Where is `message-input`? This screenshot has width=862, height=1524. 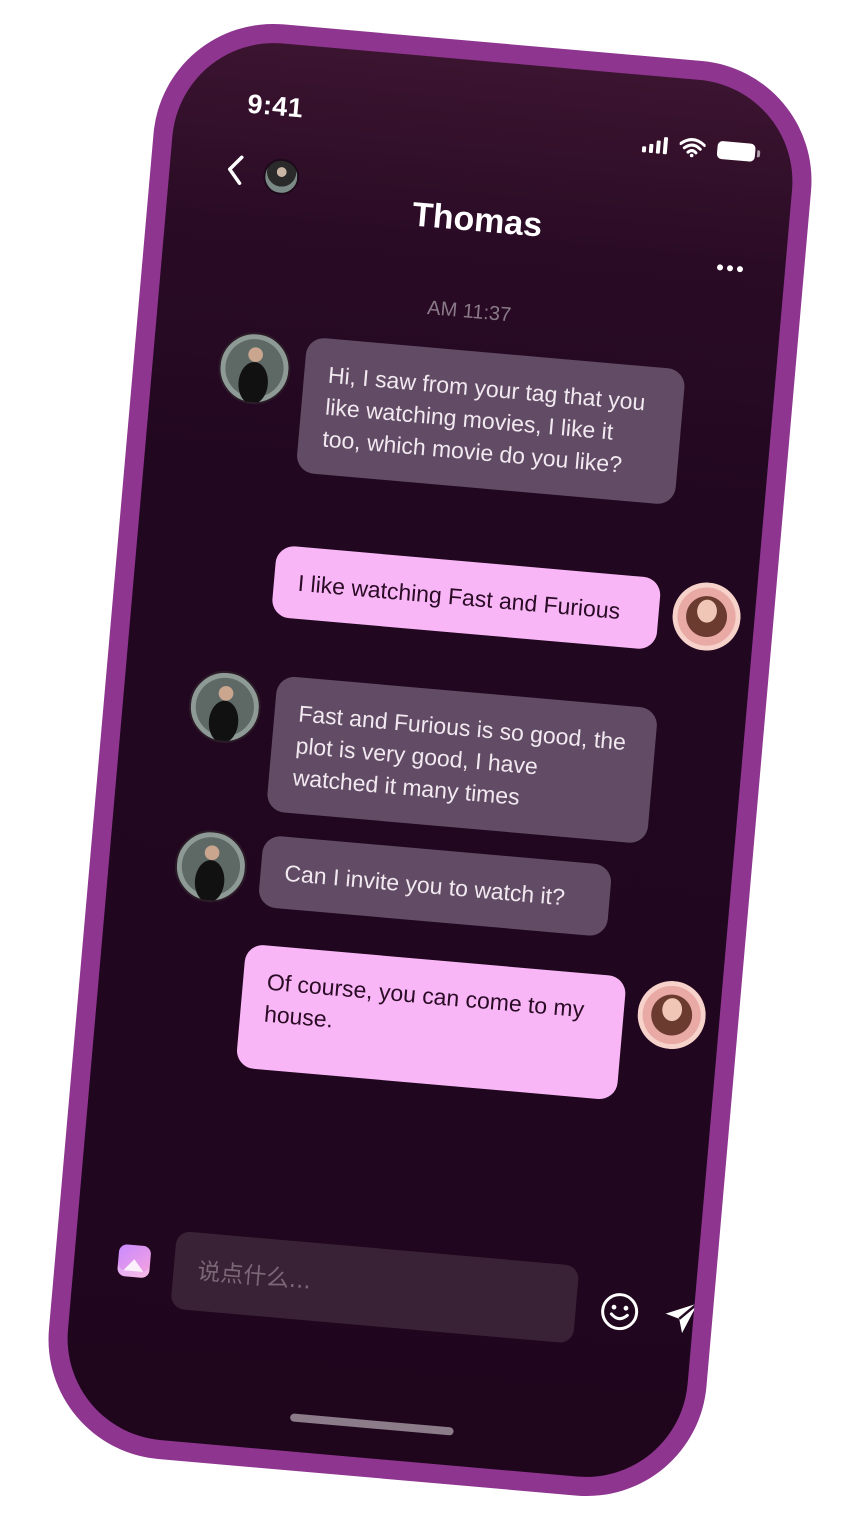
message-input is located at coordinates (375, 1287).